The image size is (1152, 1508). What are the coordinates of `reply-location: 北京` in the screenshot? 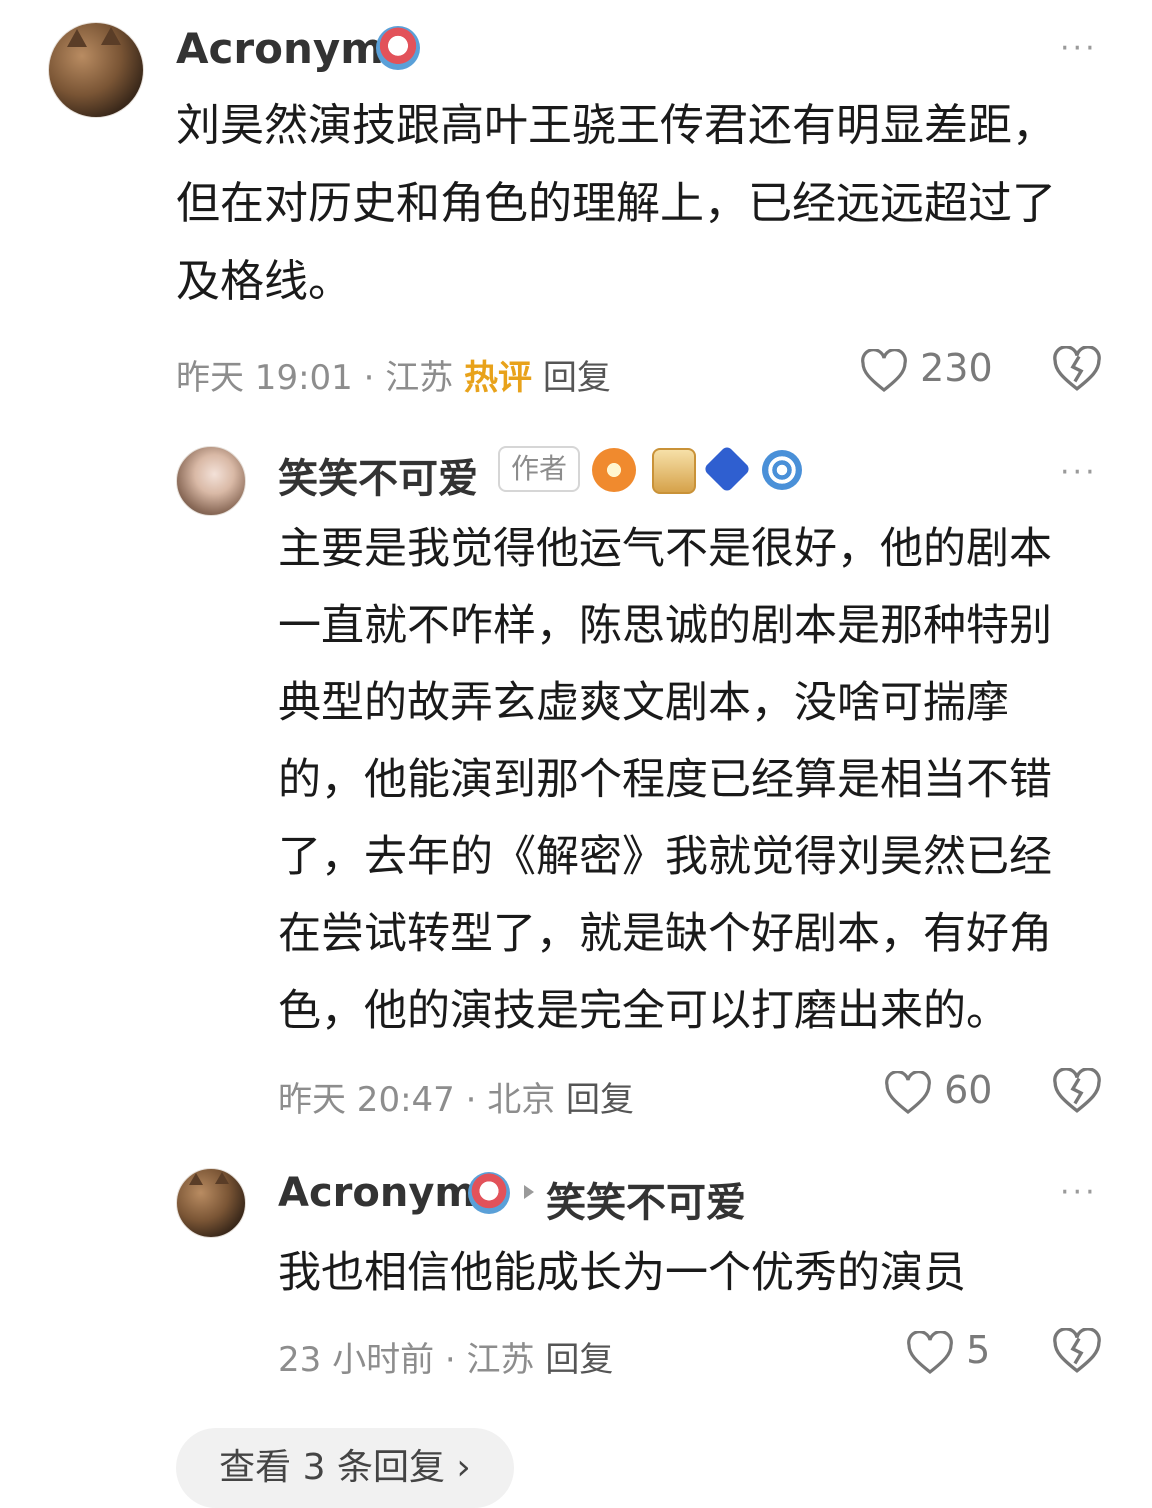 It's located at (521, 1100).